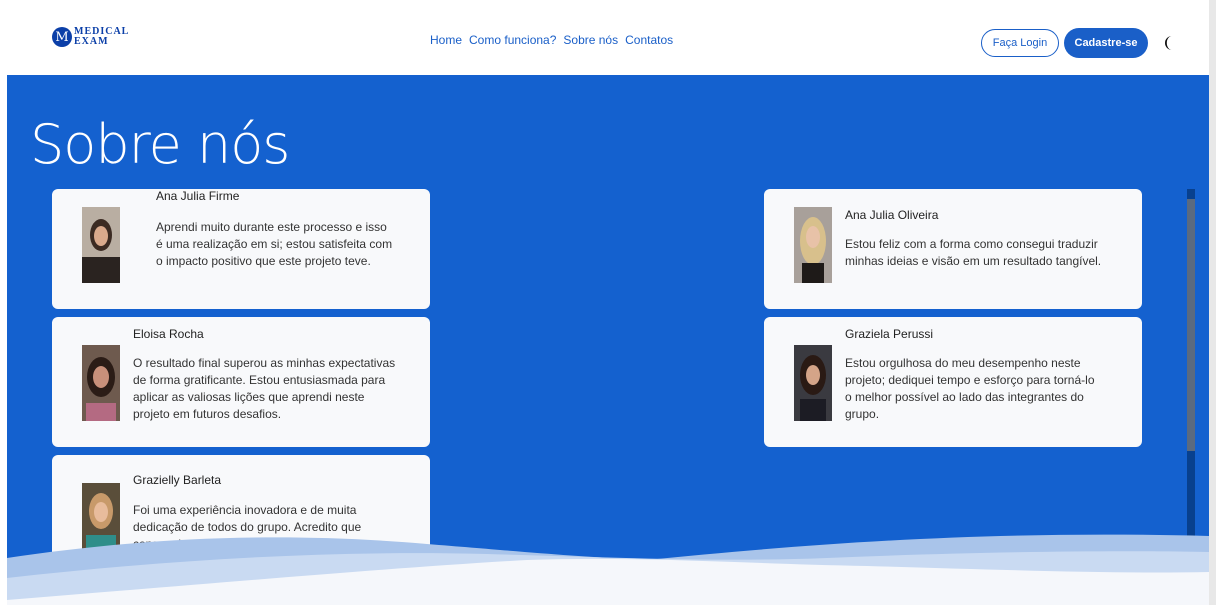 The height and width of the screenshot is (605, 1216). What do you see at coordinates (160, 144) in the screenshot?
I see `page-title: Sobre nós` at bounding box center [160, 144].